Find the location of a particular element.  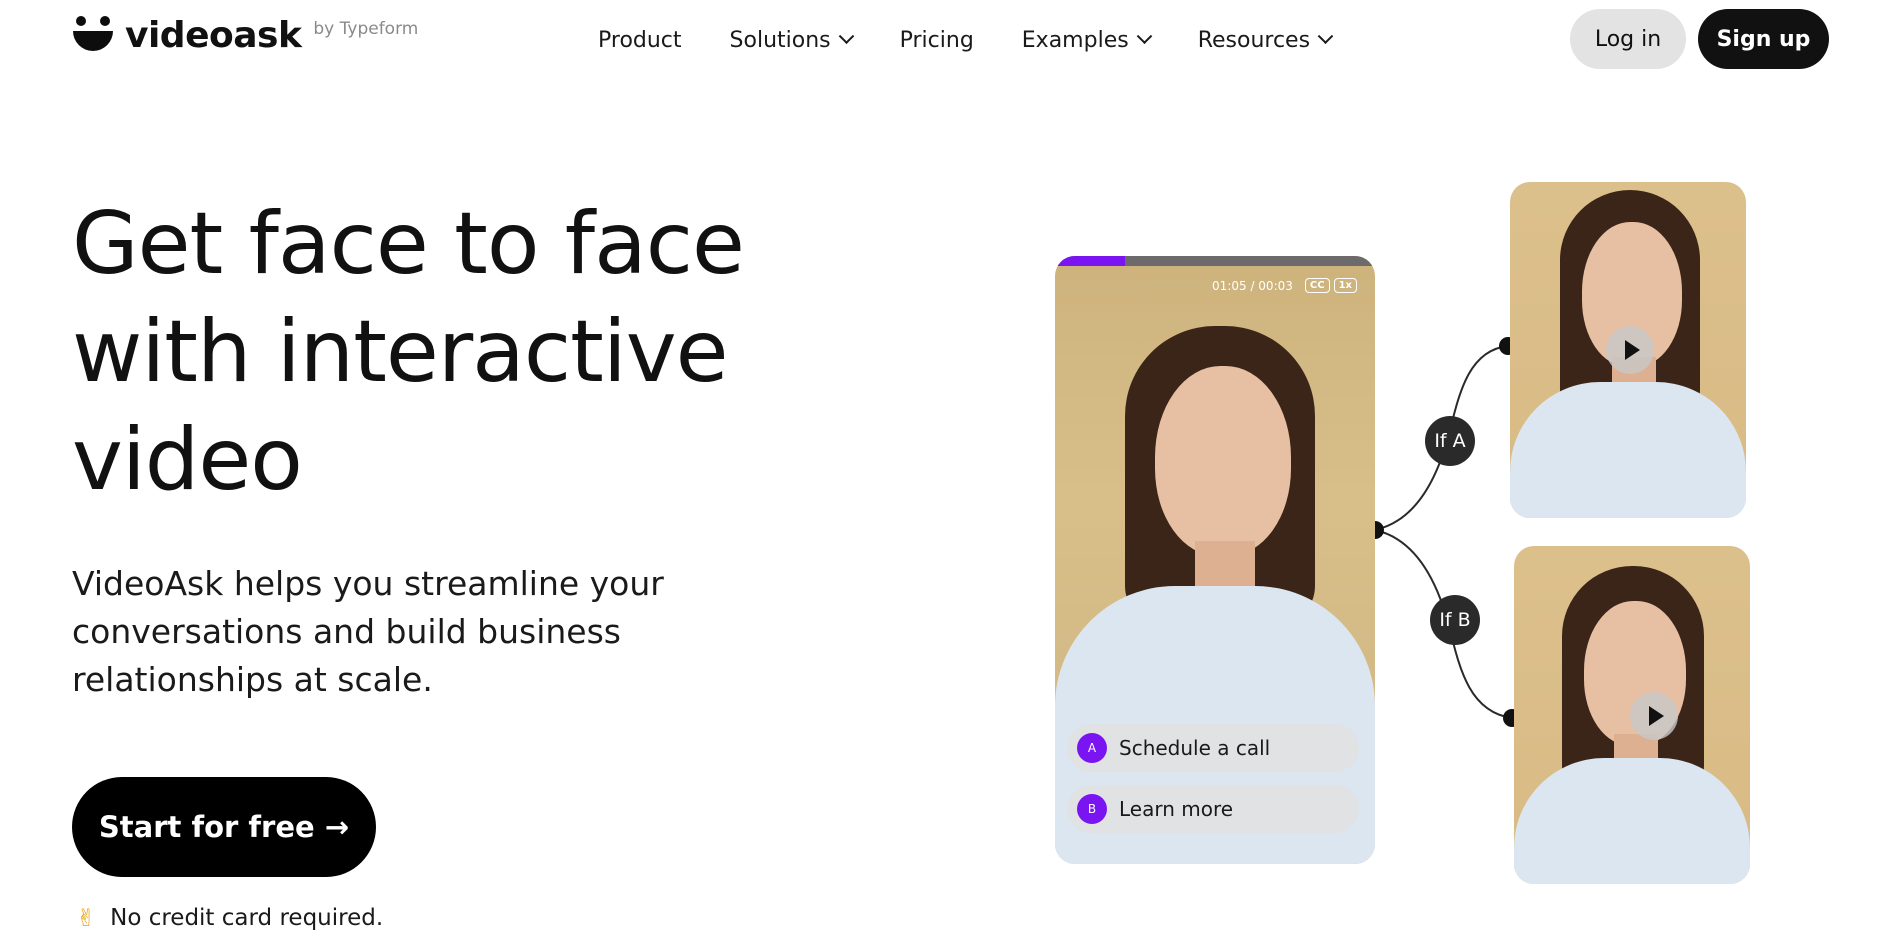

nav-solutions-label: Solutions is located at coordinates (780, 40).